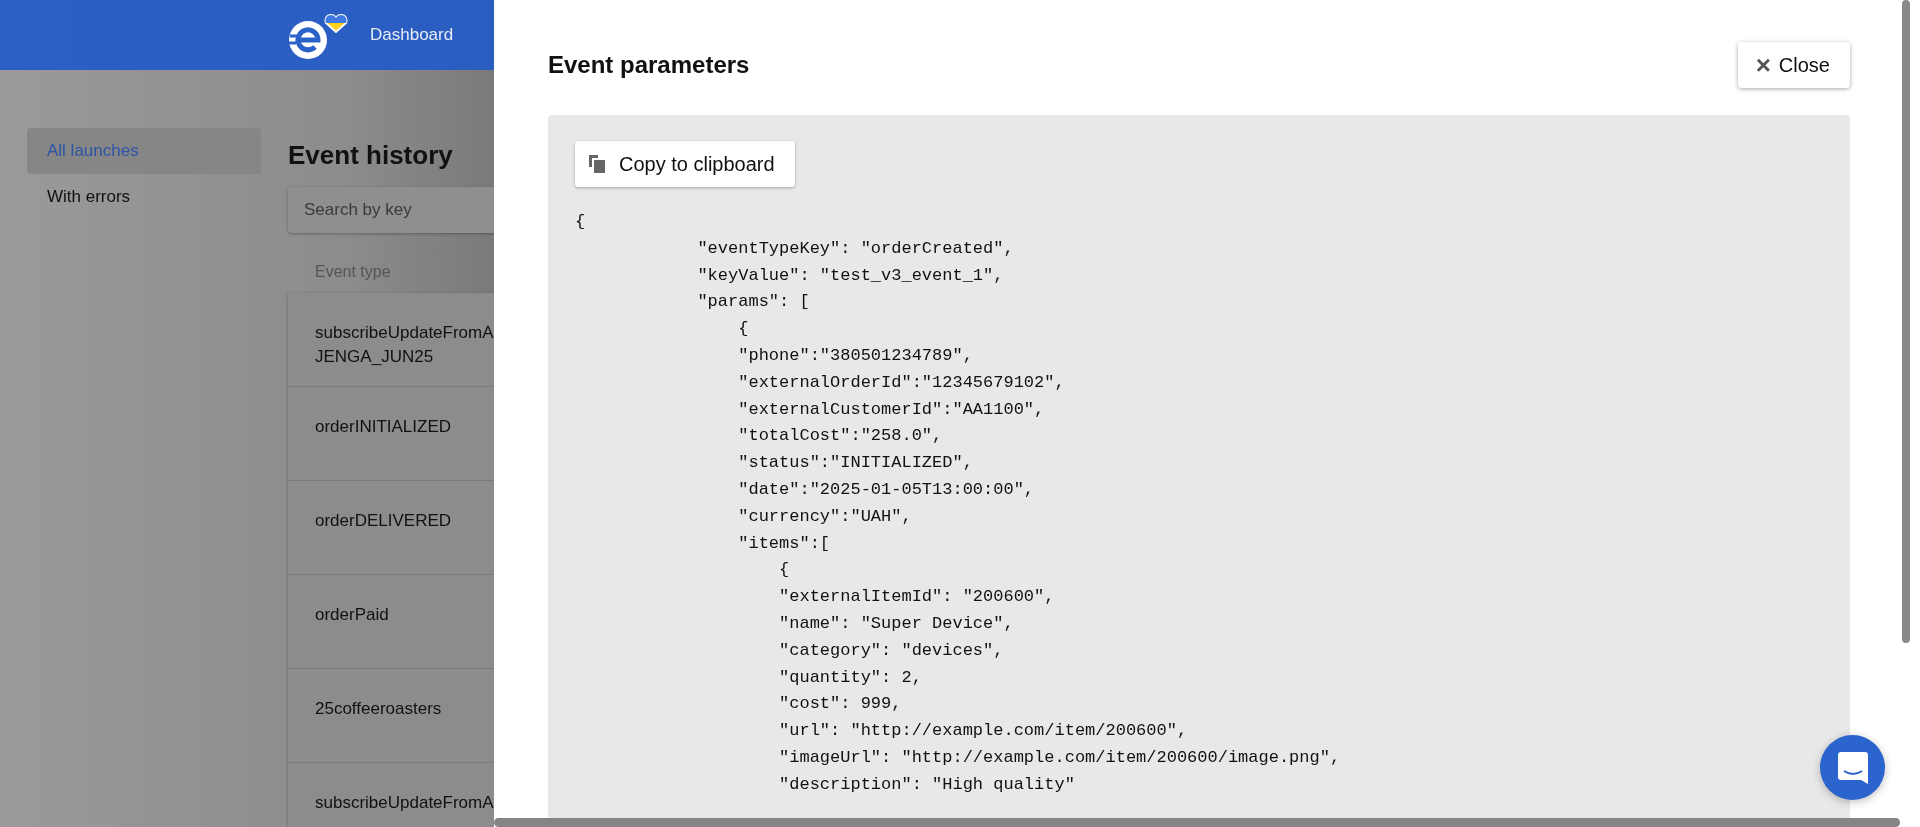  I want to click on chat-icon, so click(1852, 767).